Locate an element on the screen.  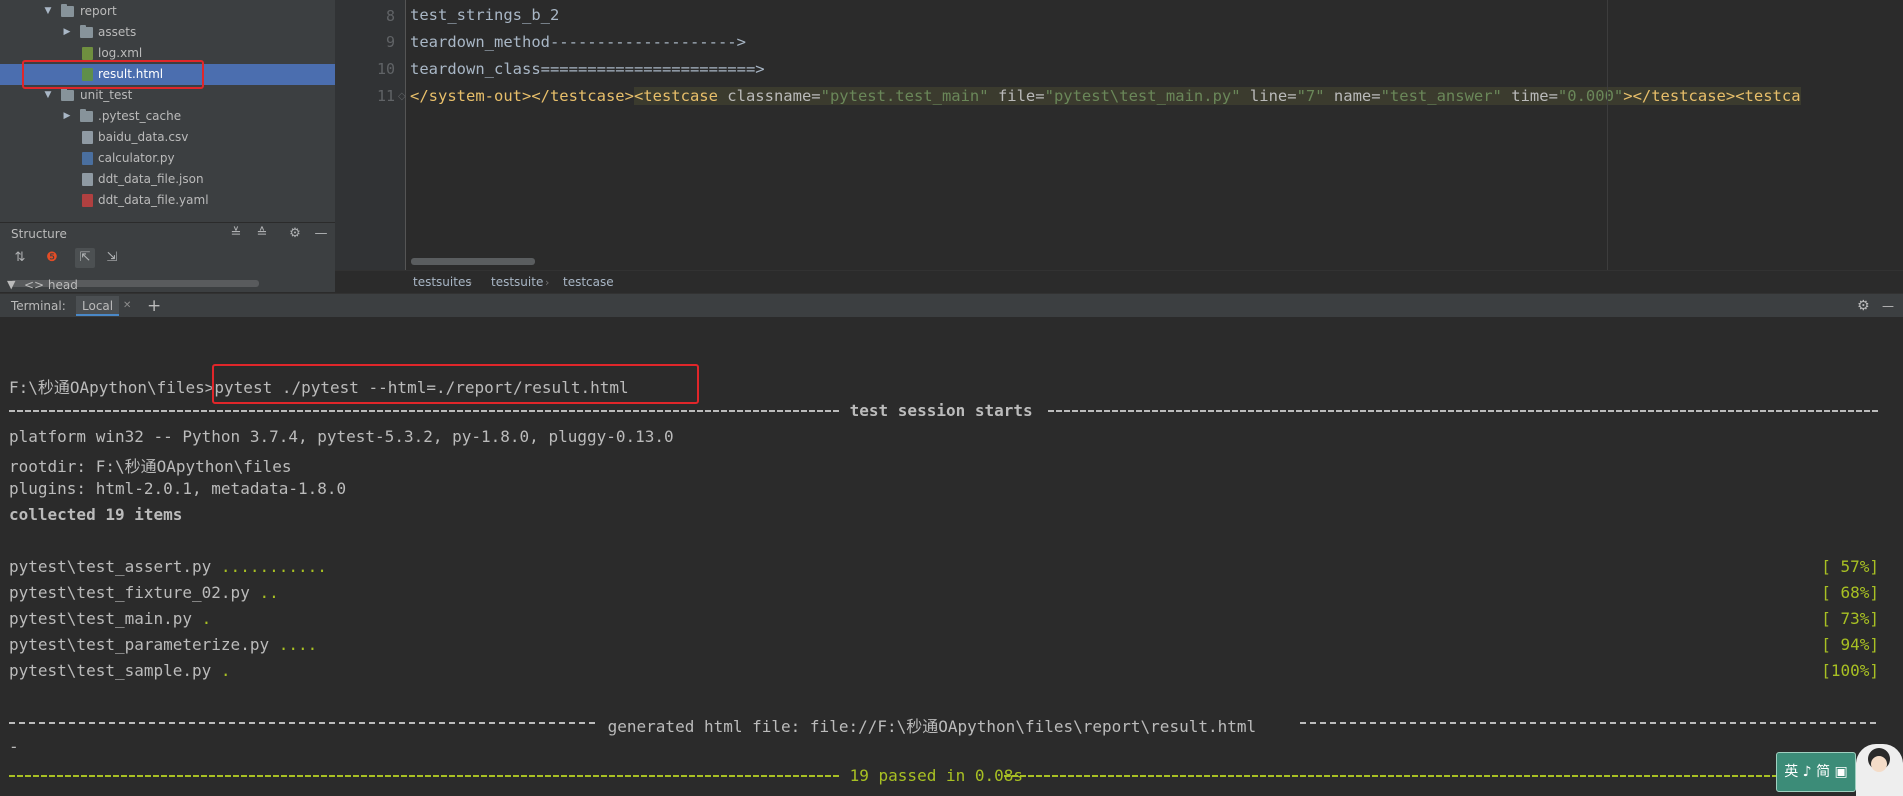
gutter-separator is located at coordinates (405, 135).